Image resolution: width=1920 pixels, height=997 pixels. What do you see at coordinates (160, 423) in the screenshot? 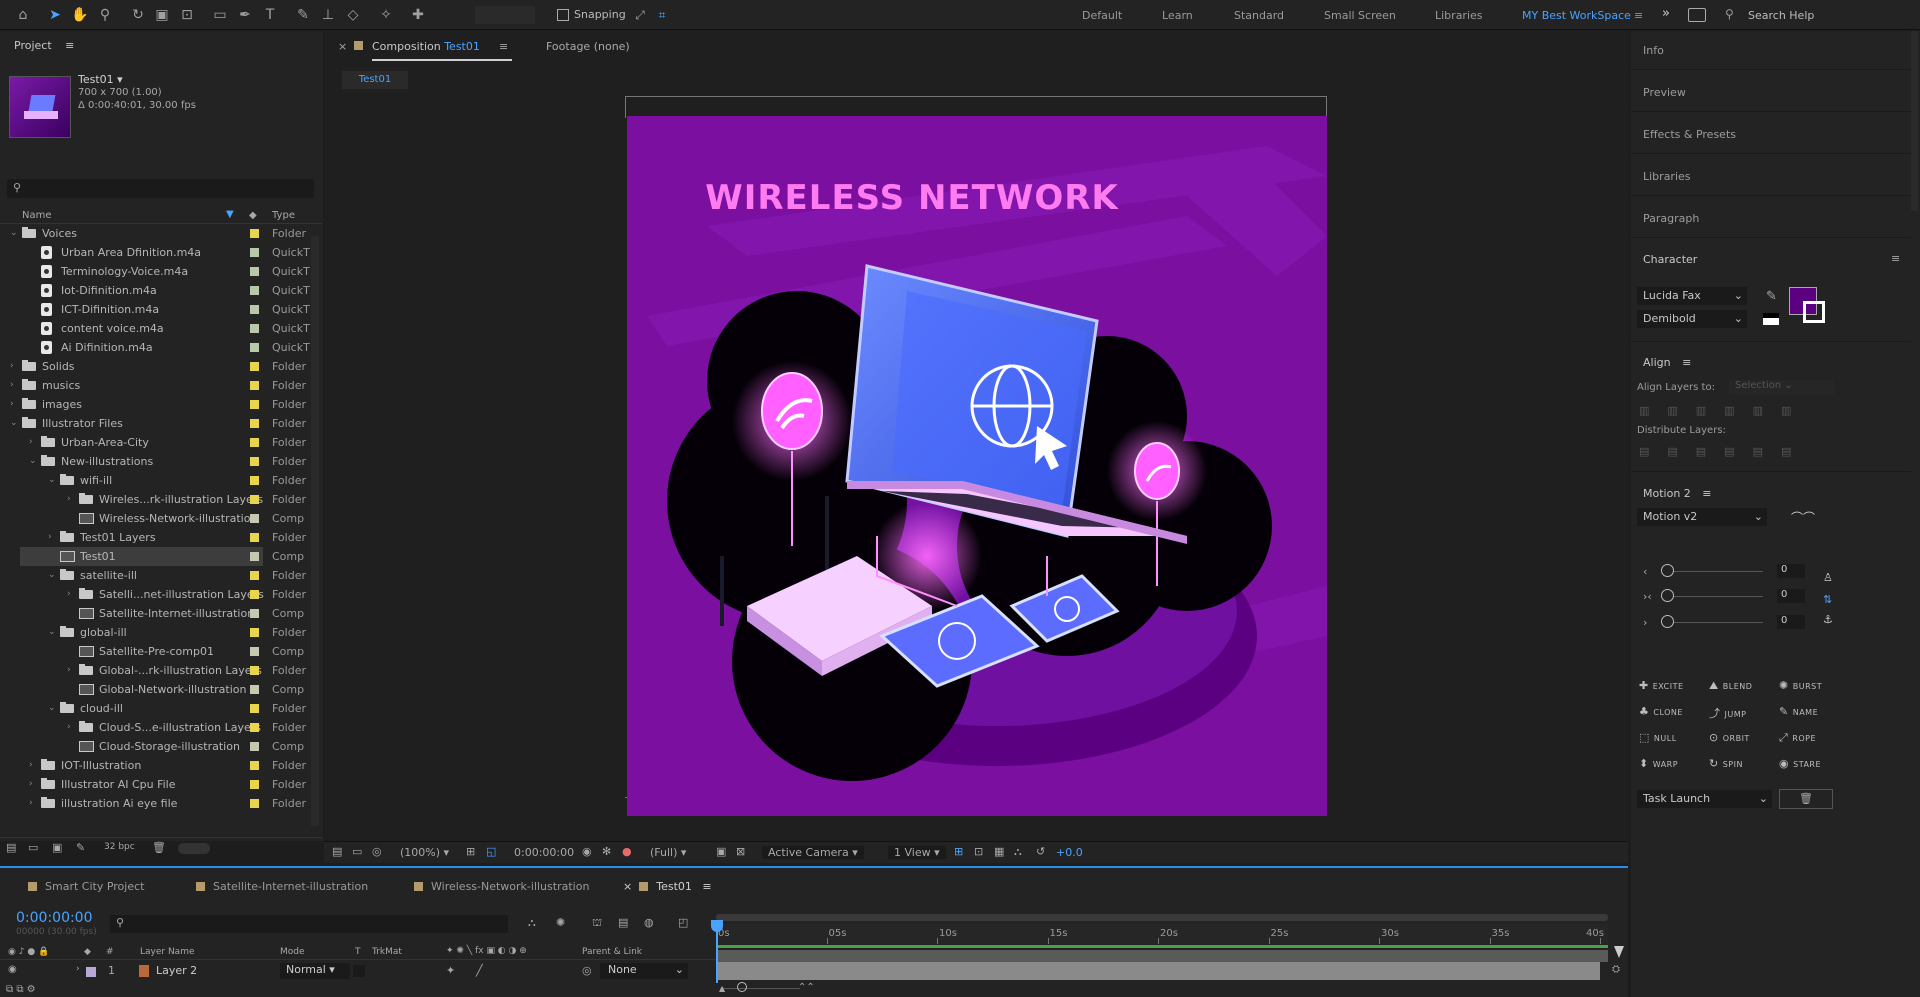
I see `project-item-illustrator-files: ⌄ Illustrator Files Folder` at bounding box center [160, 423].